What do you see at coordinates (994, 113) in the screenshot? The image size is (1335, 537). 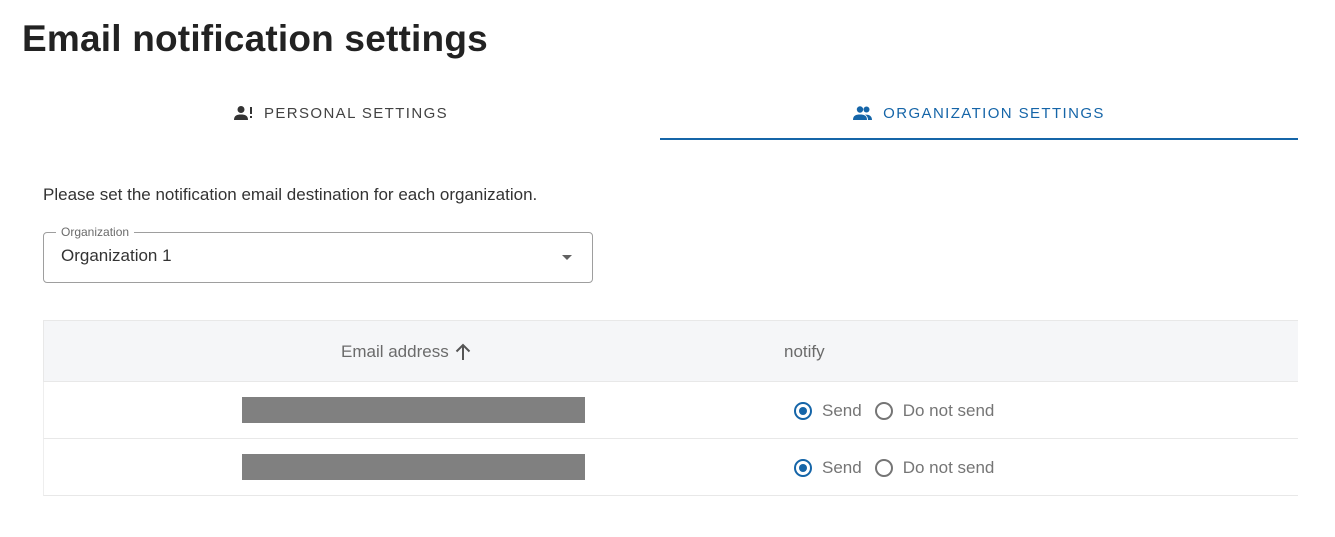 I see `tab-organization-settings-label: ORGANIZATION SETTINGS` at bounding box center [994, 113].